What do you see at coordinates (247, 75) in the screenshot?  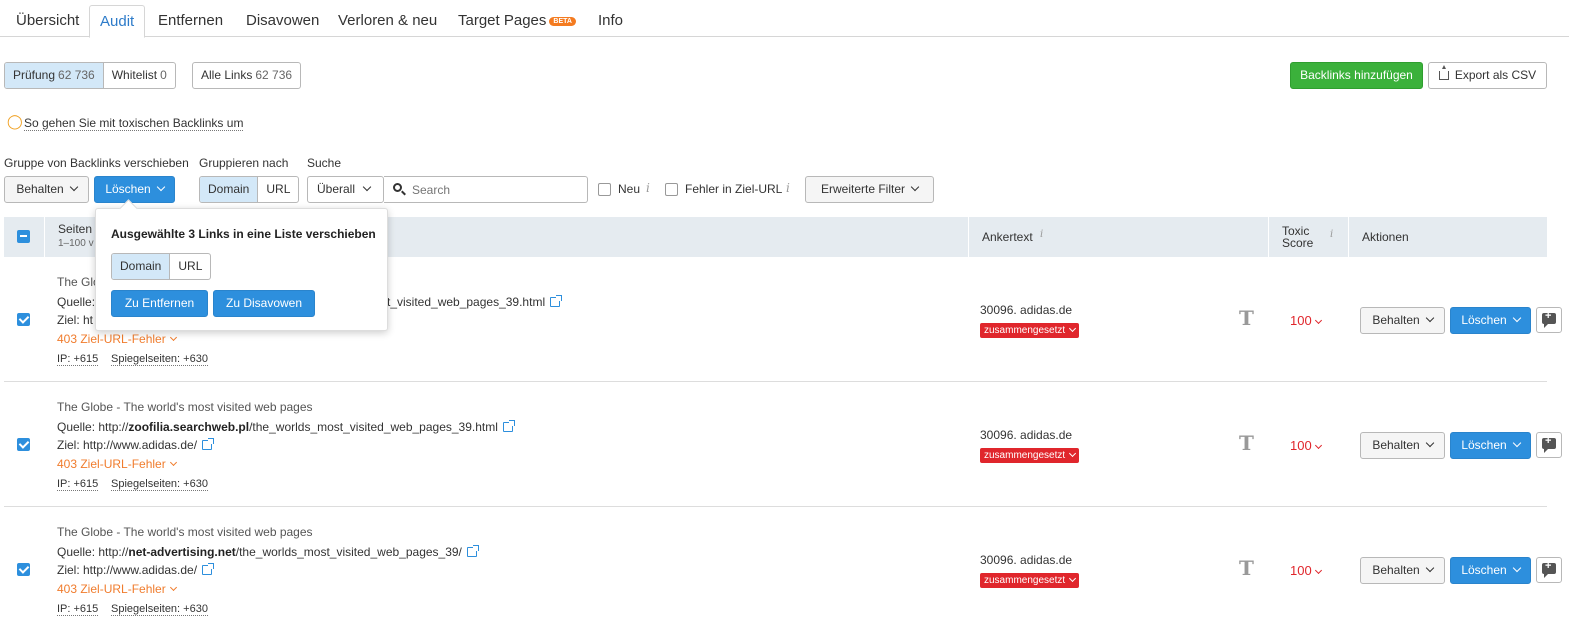 I see `filter-all-links: Alle Links 62 736` at bounding box center [247, 75].